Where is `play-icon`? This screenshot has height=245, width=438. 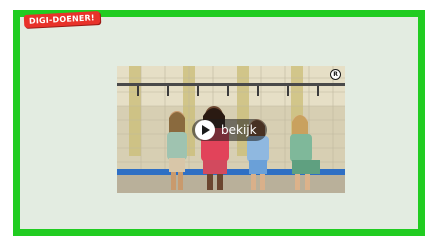
play-icon is located at coordinates (205, 130).